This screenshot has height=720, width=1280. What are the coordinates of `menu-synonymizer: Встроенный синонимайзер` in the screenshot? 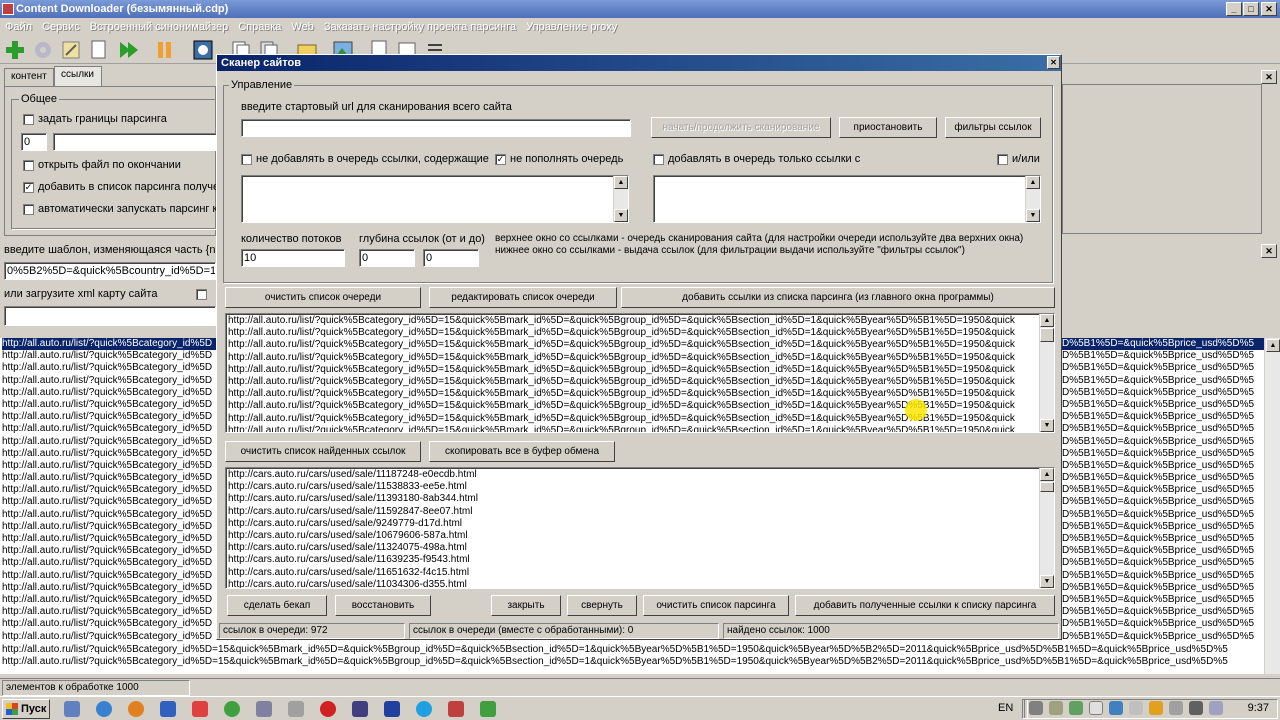 It's located at (159, 27).